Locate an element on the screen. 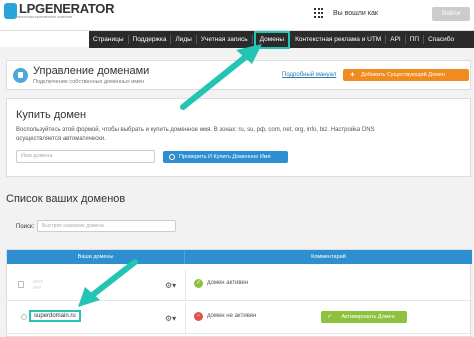  column-header-comment: Комментарий is located at coordinates (328, 257).